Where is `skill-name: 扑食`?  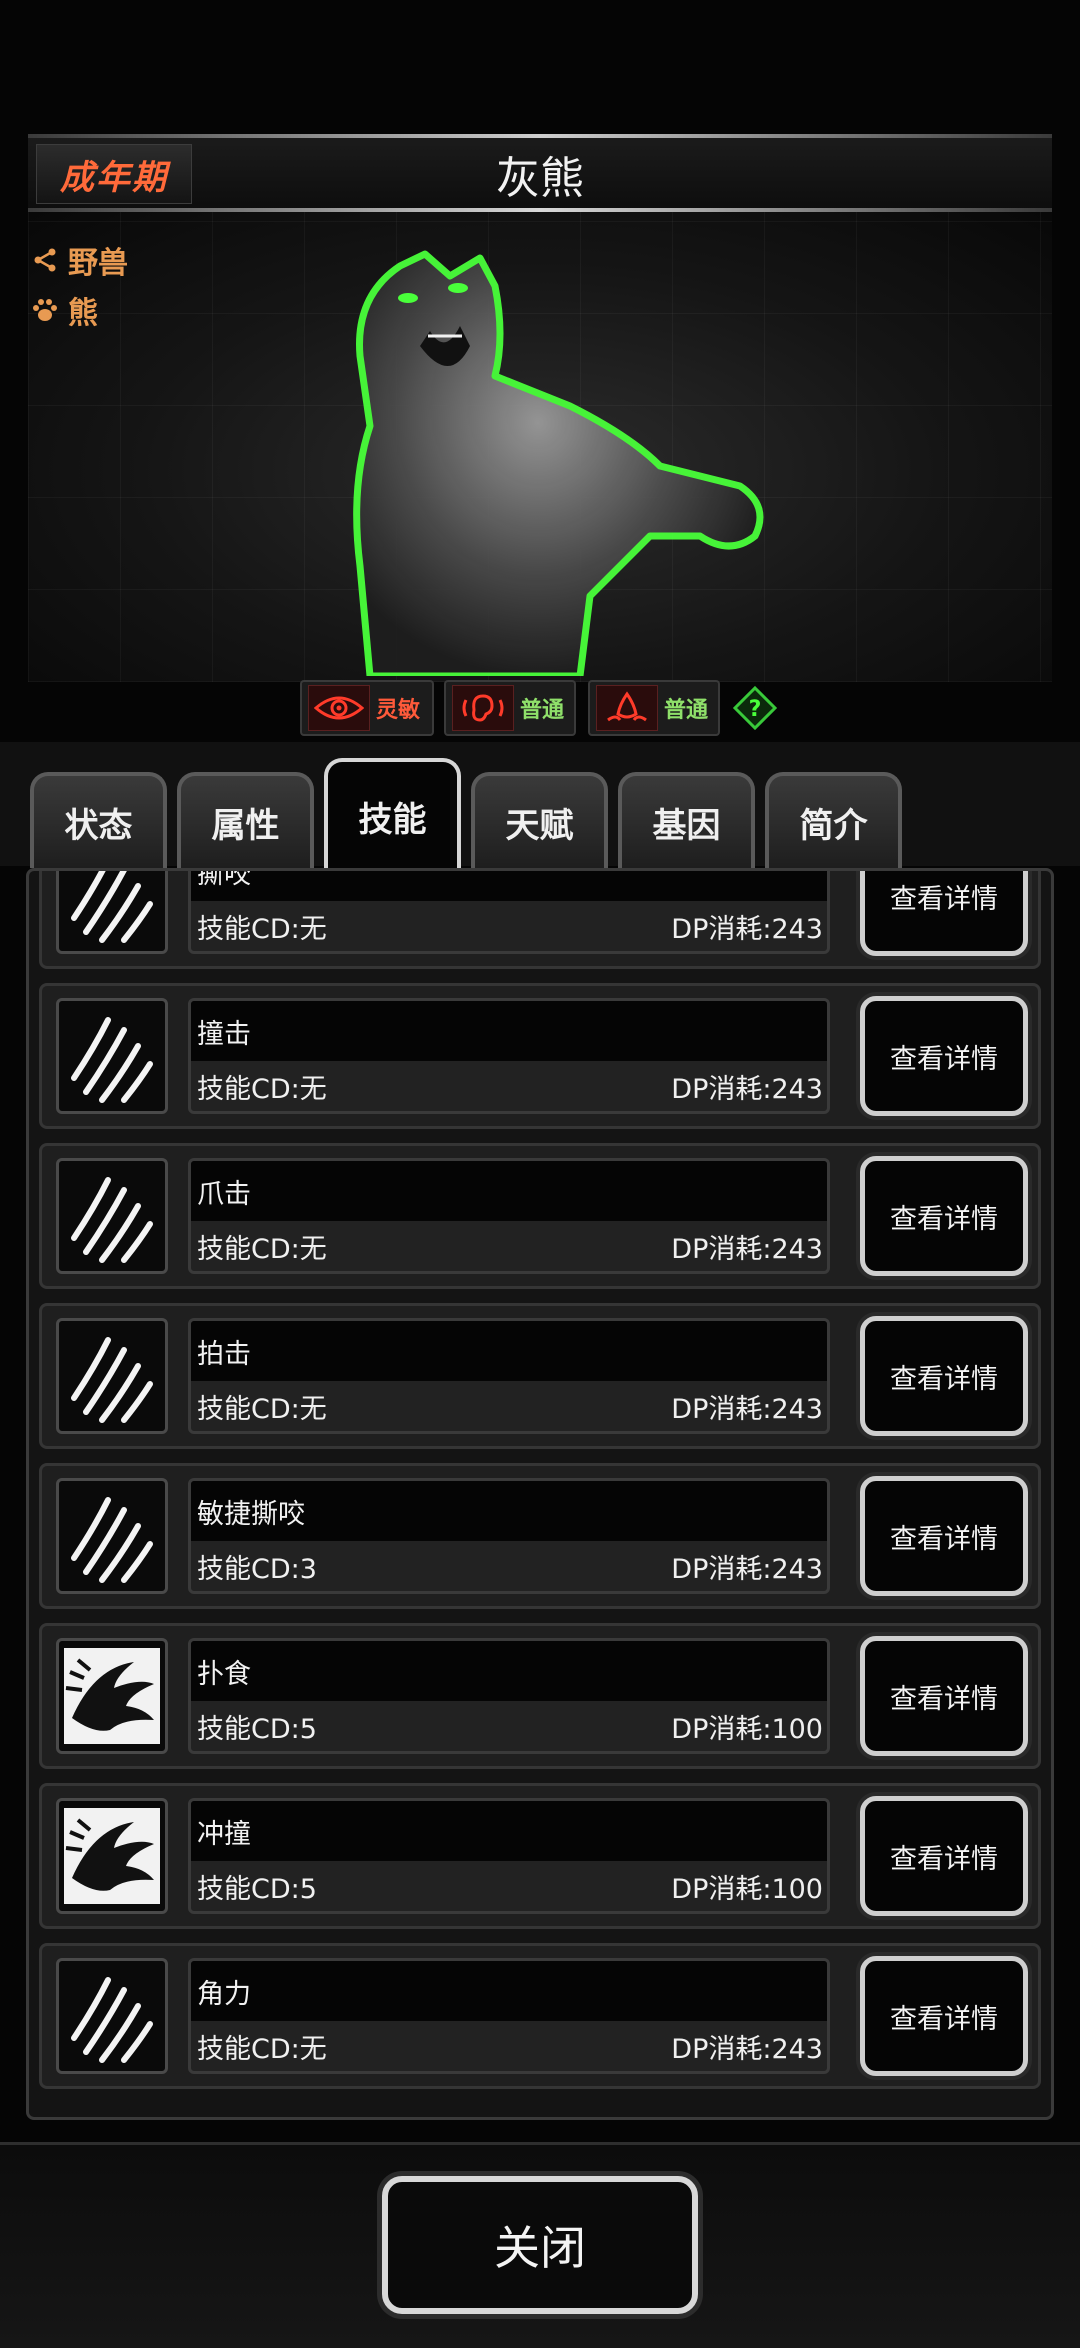 skill-name: 扑食 is located at coordinates (509, 1671).